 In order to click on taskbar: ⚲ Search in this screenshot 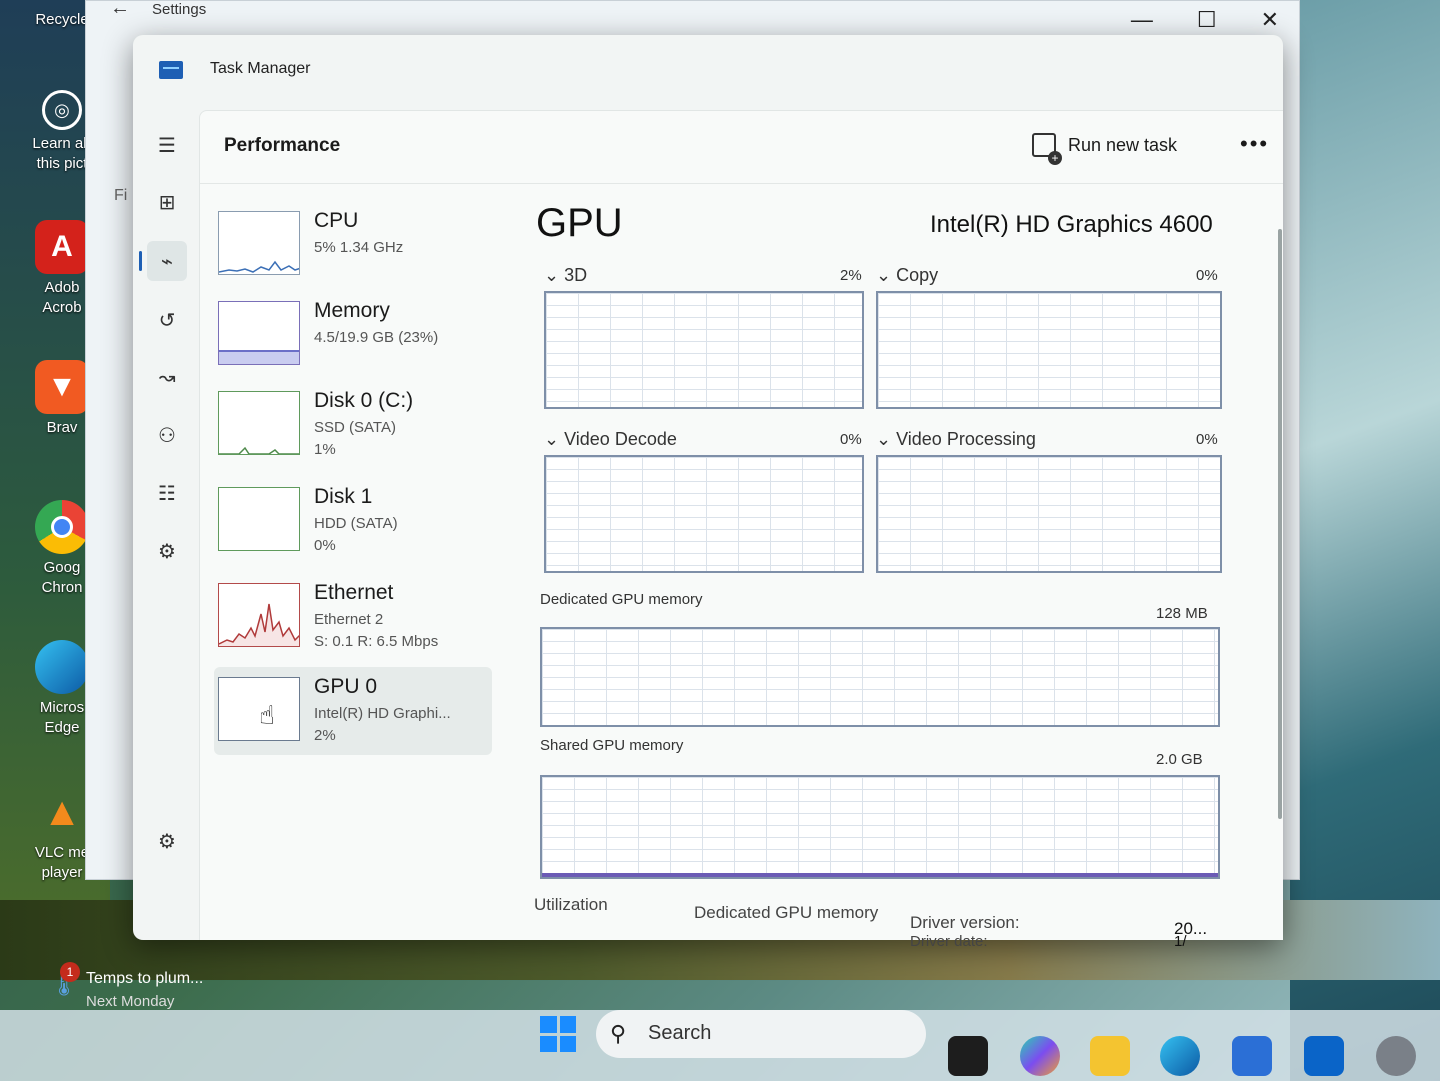, I will do `click(720, 1045)`.